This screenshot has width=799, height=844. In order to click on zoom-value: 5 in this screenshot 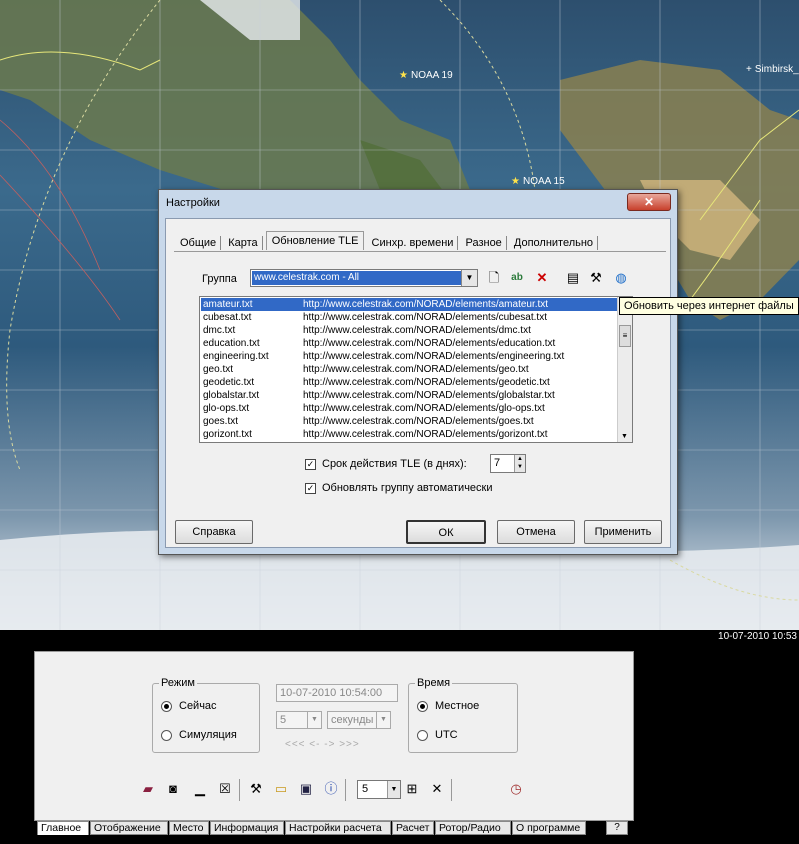, I will do `click(365, 789)`.